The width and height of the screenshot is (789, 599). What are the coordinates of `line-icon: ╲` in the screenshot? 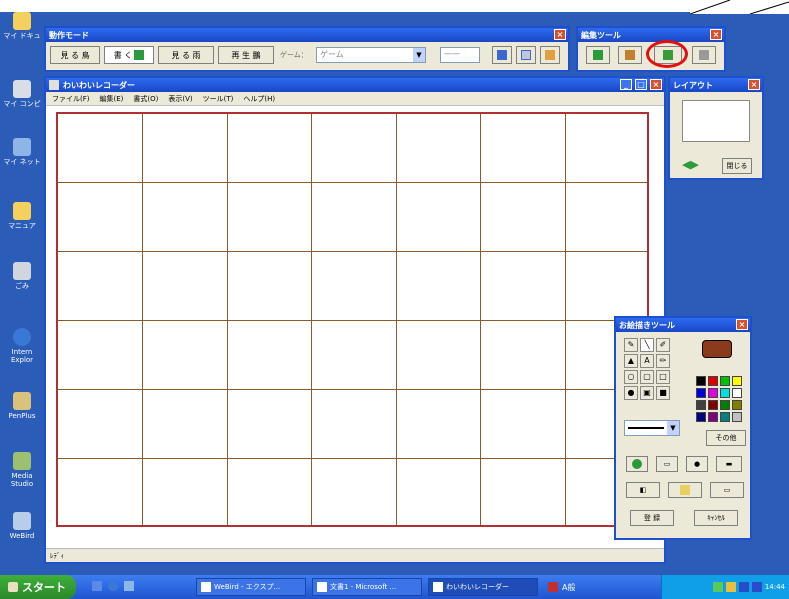 It's located at (647, 345).